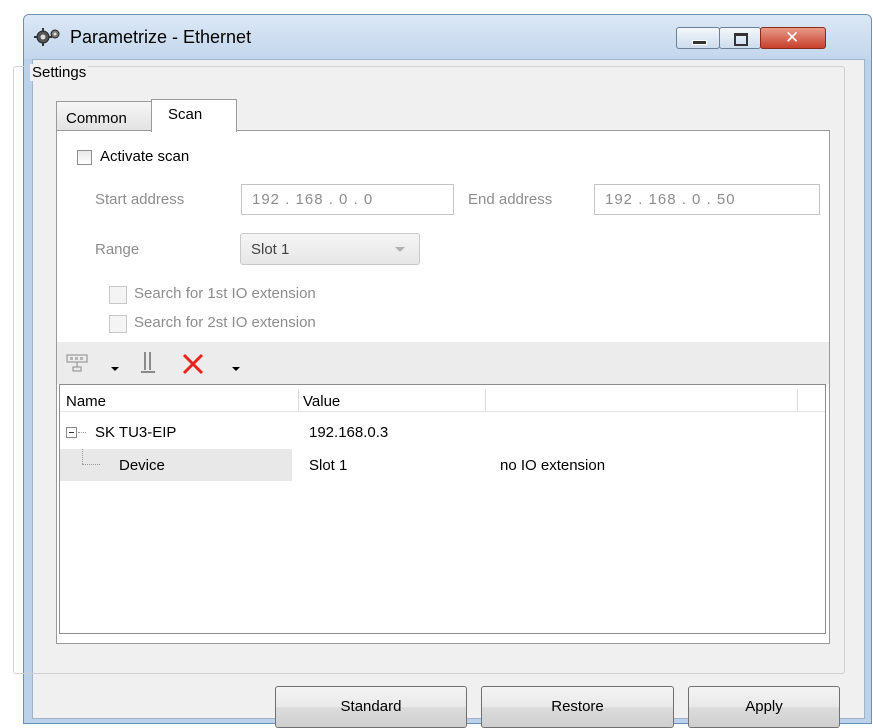 Image resolution: width=873 pixels, height=728 pixels. Describe the element at coordinates (699, 42) in the screenshot. I see `minimize-icon` at that location.